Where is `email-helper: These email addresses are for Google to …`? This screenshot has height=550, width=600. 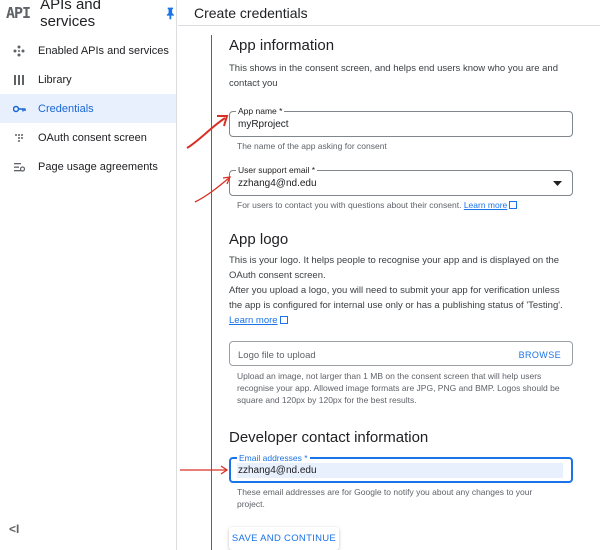 email-helper: These email addresses are for Google to … is located at coordinates (385, 498).